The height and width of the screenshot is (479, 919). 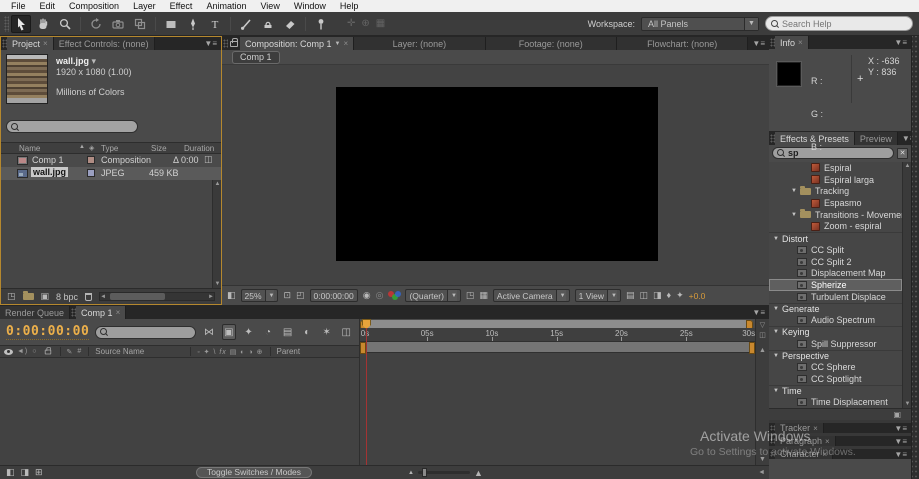 What do you see at coordinates (366, 392) in the screenshot?
I see `playhead` at bounding box center [366, 392].